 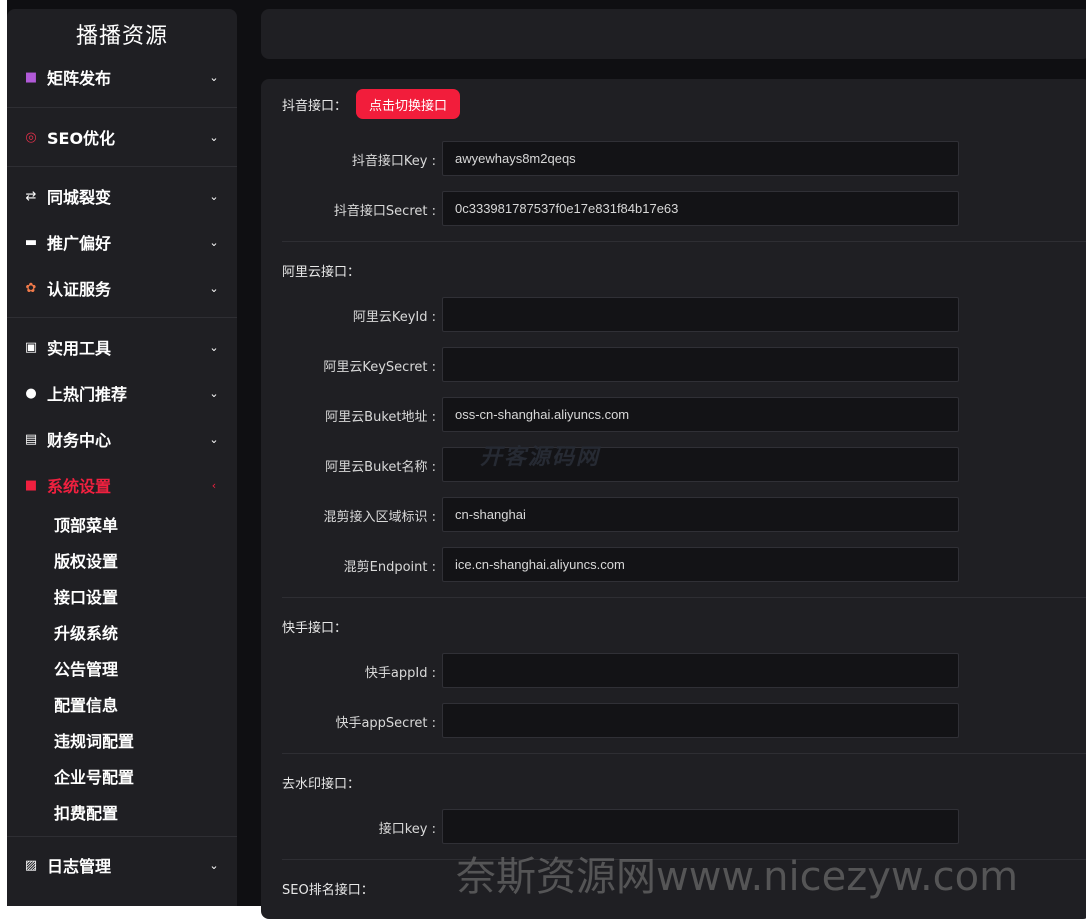 I want to click on menu-label: 实用工具, so click(x=79, y=348).